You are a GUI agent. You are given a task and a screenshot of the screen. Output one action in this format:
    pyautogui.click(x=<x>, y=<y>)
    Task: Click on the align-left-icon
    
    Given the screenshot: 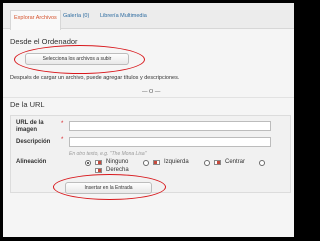 What is the action you would take?
    pyautogui.click(x=156, y=162)
    